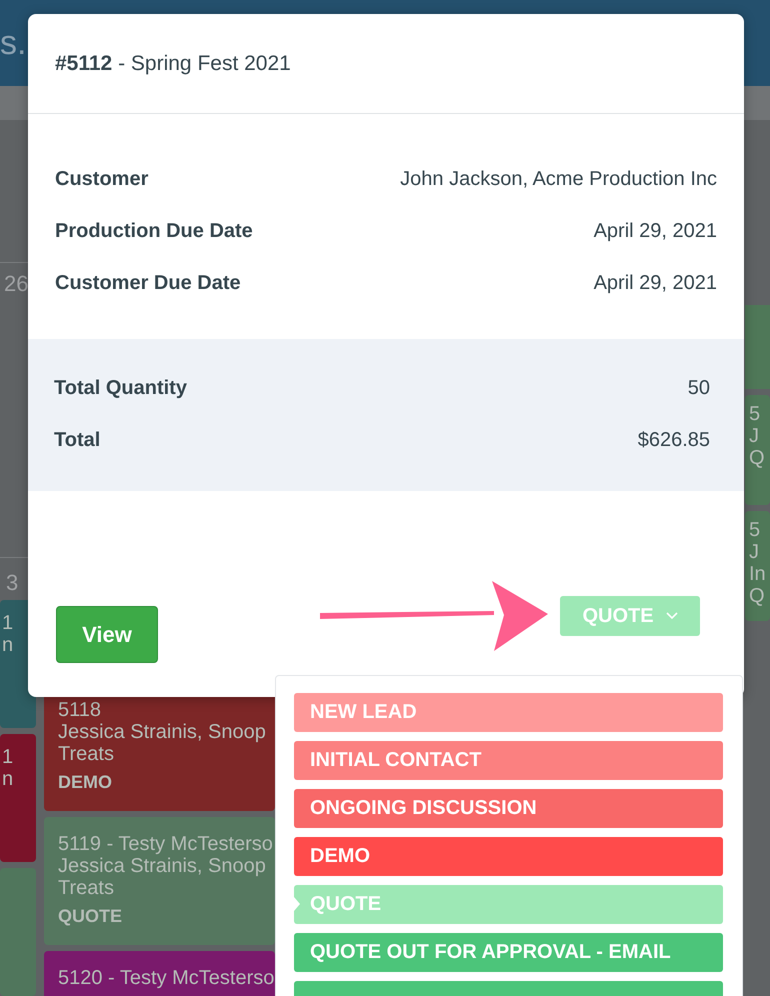 Image resolution: width=770 pixels, height=996 pixels. I want to click on field-label: Total, so click(77, 440).